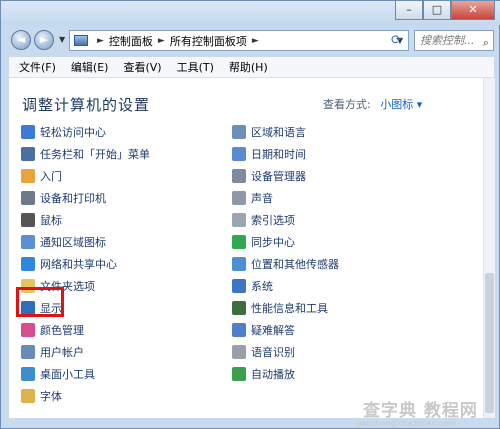  Describe the element at coordinates (28, 396) in the screenshot. I see `fonts-icon` at that location.